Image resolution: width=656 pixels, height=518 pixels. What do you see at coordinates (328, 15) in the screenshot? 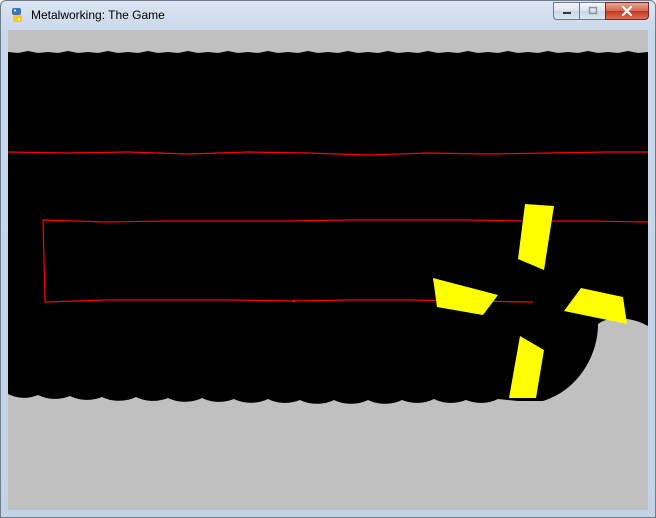
I see `title-bar: Metalworking: The Game` at bounding box center [328, 15].